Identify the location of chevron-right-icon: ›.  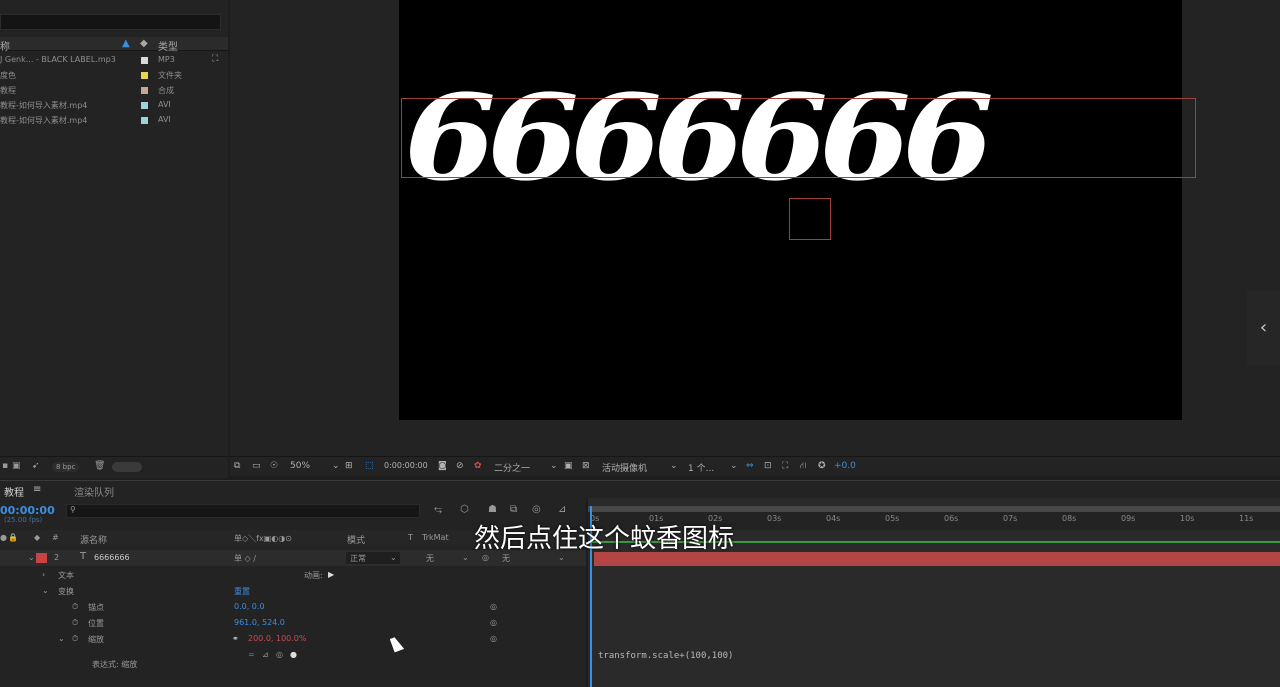
(43, 574).